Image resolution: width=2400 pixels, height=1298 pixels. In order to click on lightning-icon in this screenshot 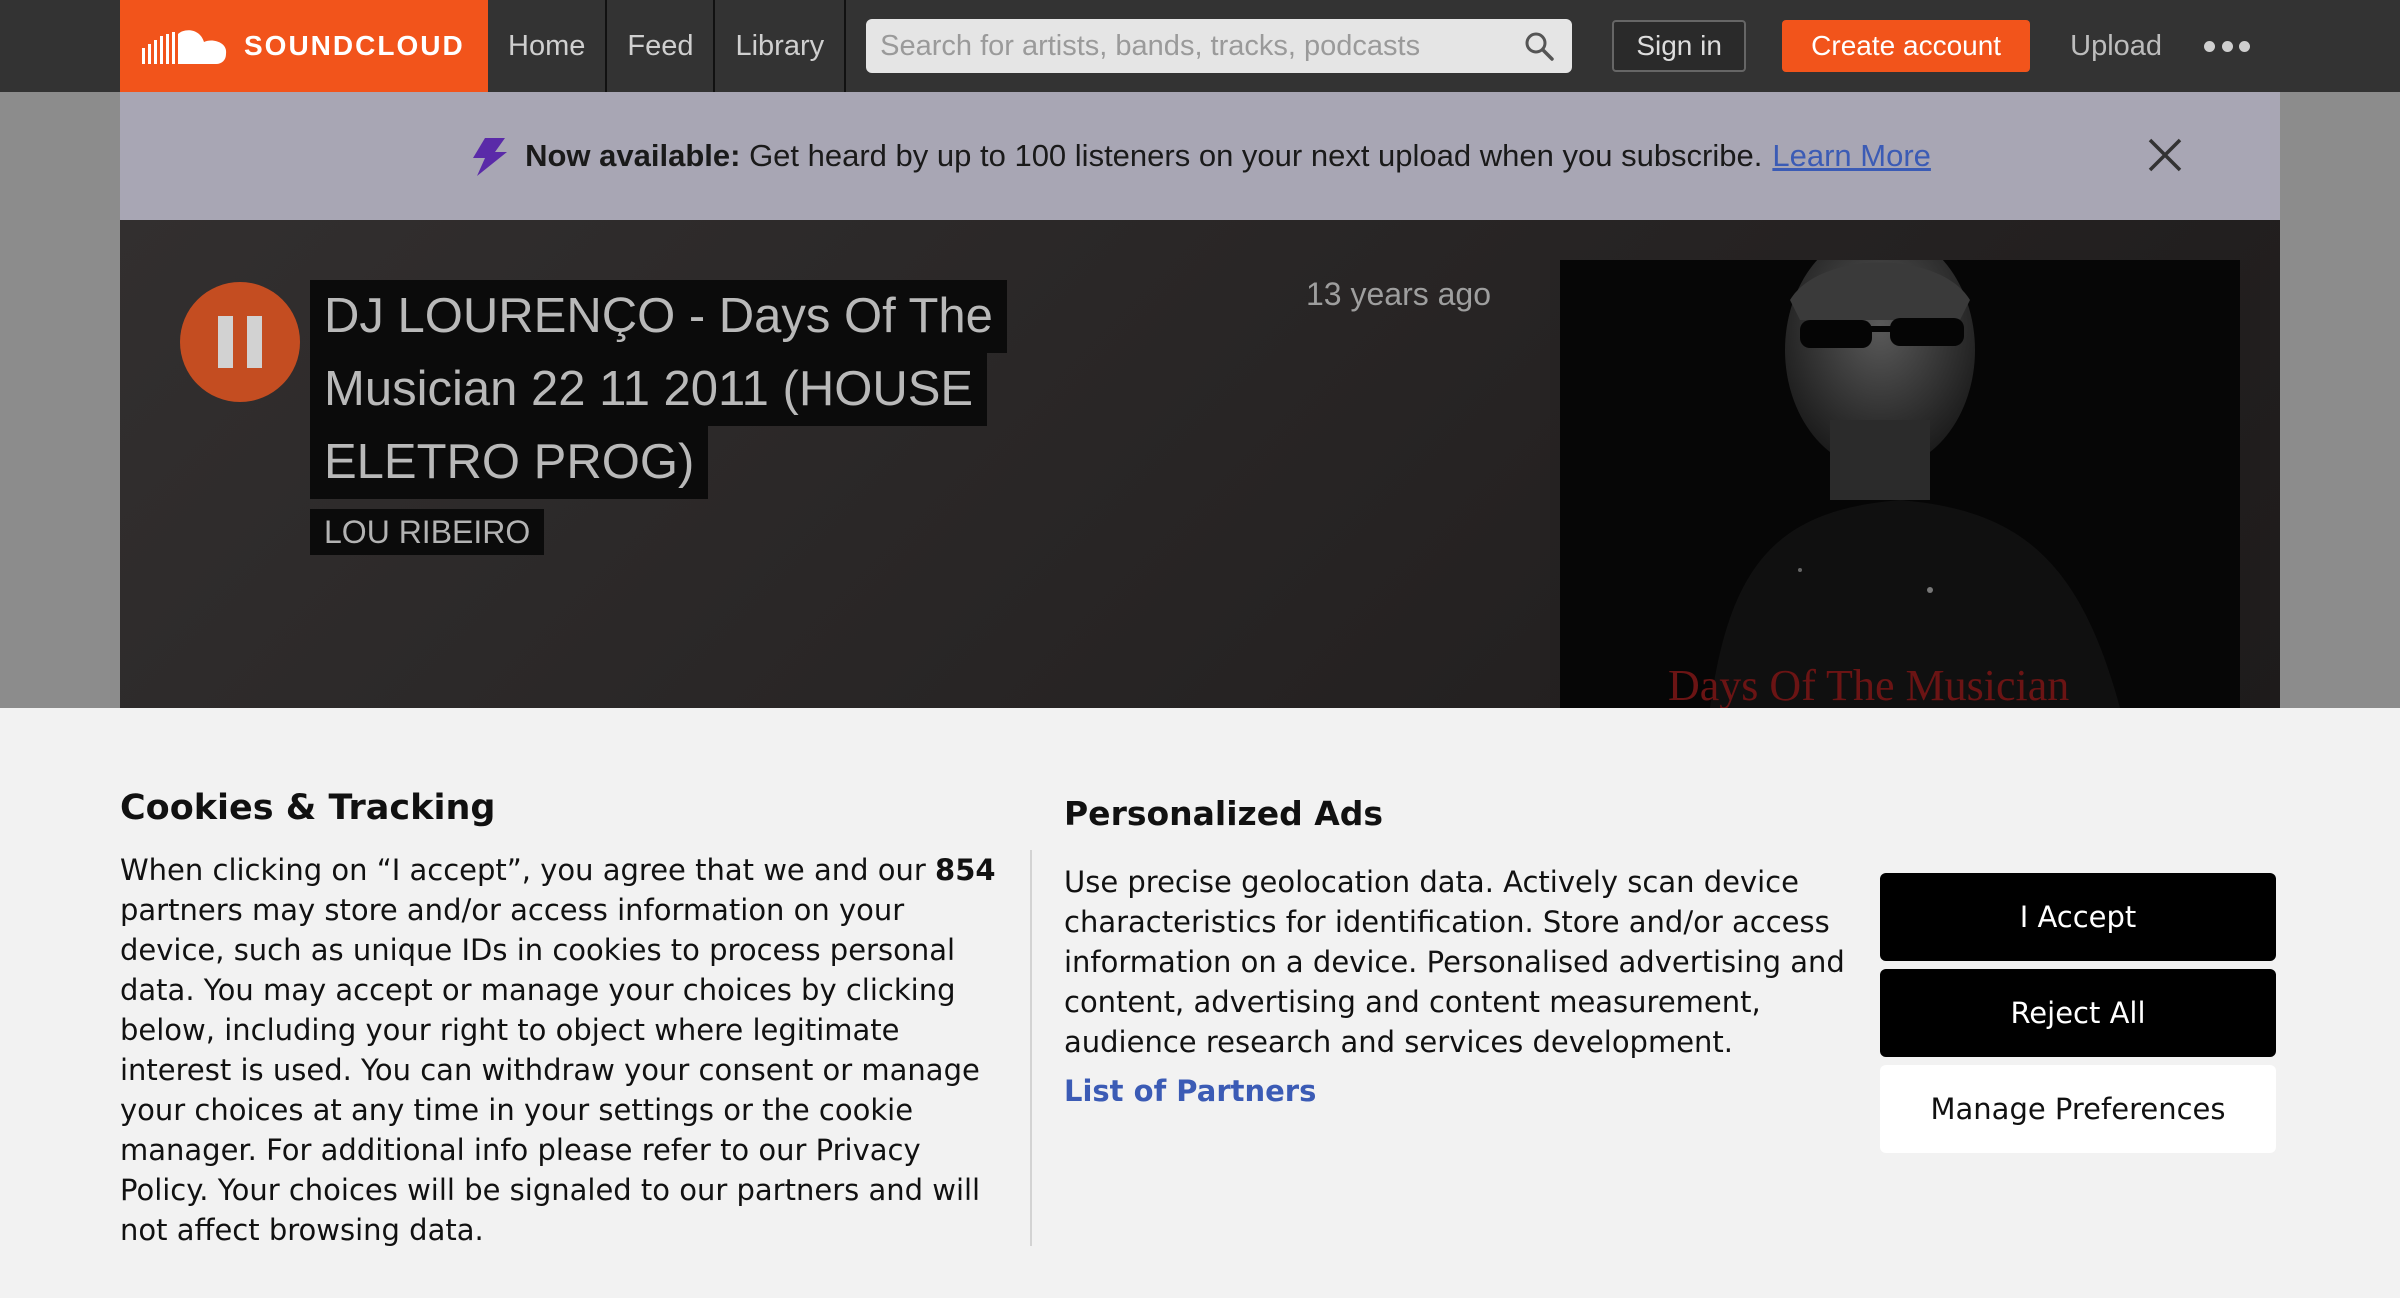, I will do `click(490, 157)`.